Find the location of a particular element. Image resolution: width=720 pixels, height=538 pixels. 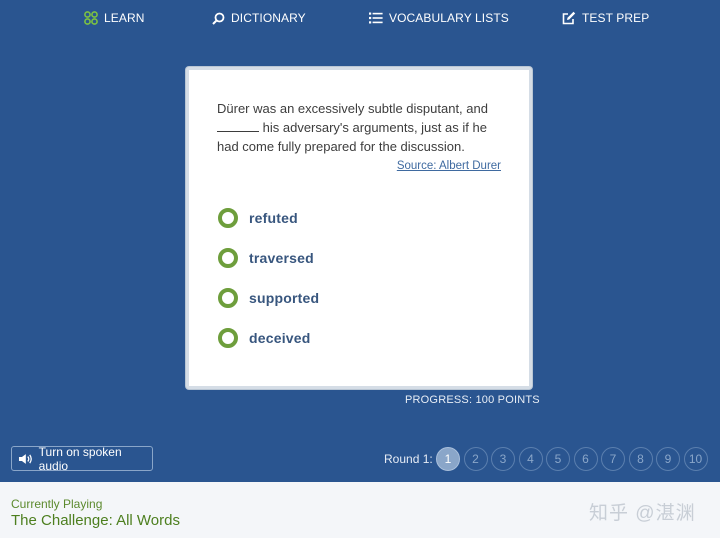

progress-points: PROGRESS: 100 POINTS is located at coordinates (472, 400).